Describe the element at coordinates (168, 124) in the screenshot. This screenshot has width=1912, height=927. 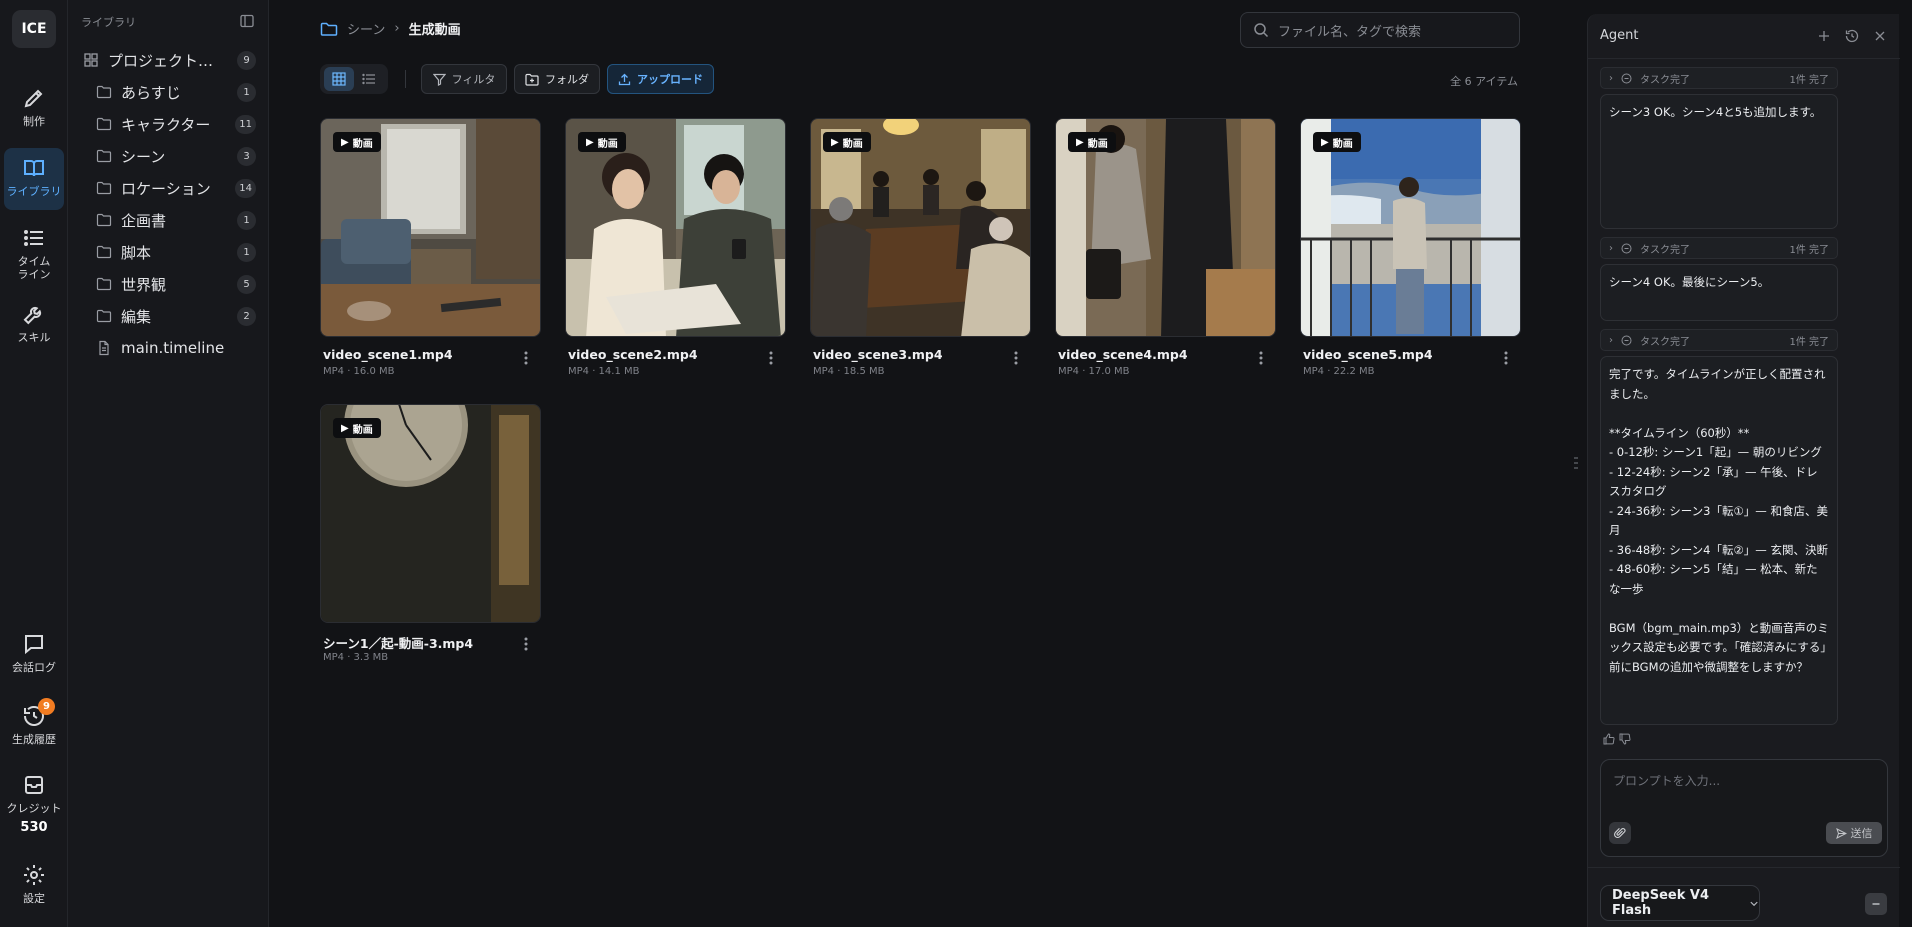
I see `tree-item: キャラクター 11` at that location.